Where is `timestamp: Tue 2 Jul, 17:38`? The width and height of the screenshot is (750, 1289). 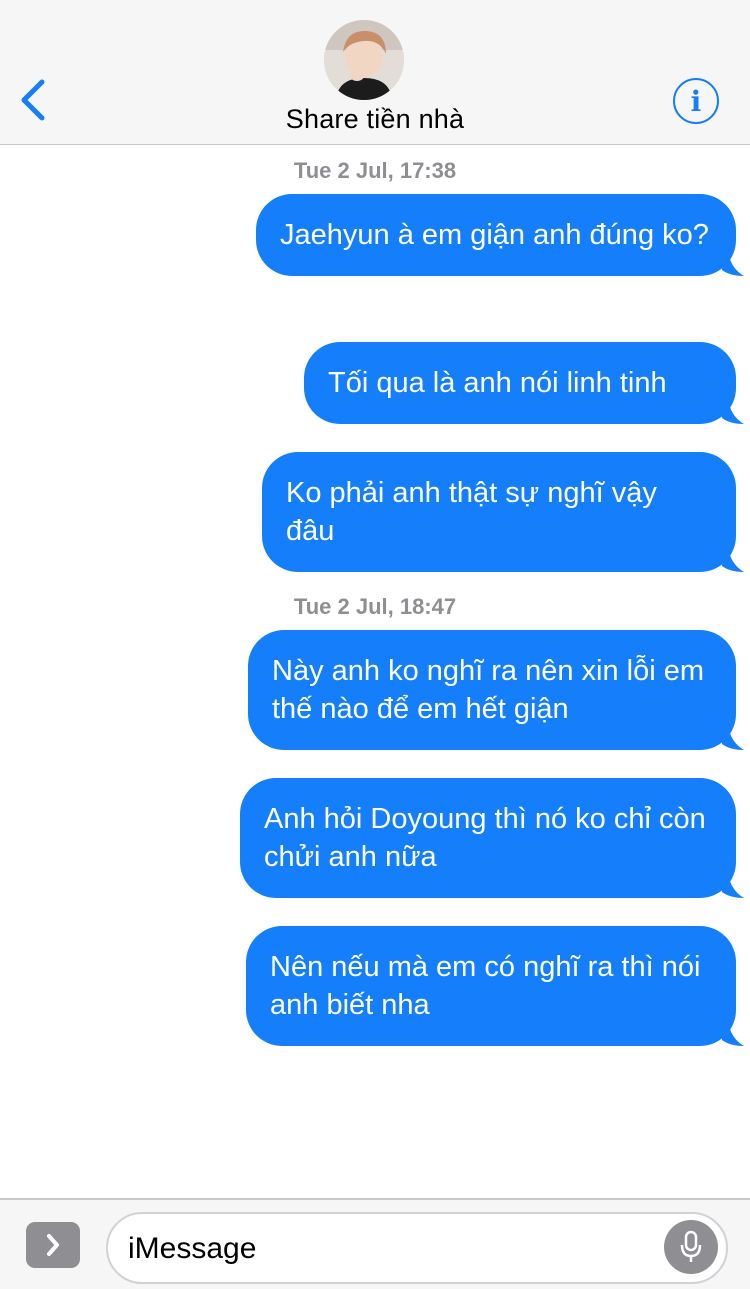
timestamp: Tue 2 Jul, 17:38 is located at coordinates (375, 170).